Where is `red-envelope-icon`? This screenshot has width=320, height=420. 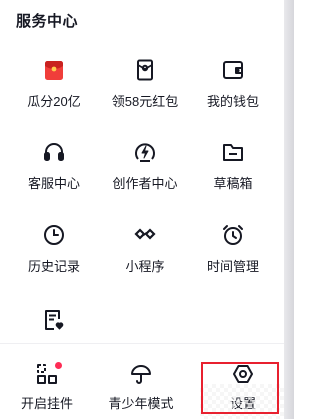
red-envelope-icon is located at coordinates (54, 70).